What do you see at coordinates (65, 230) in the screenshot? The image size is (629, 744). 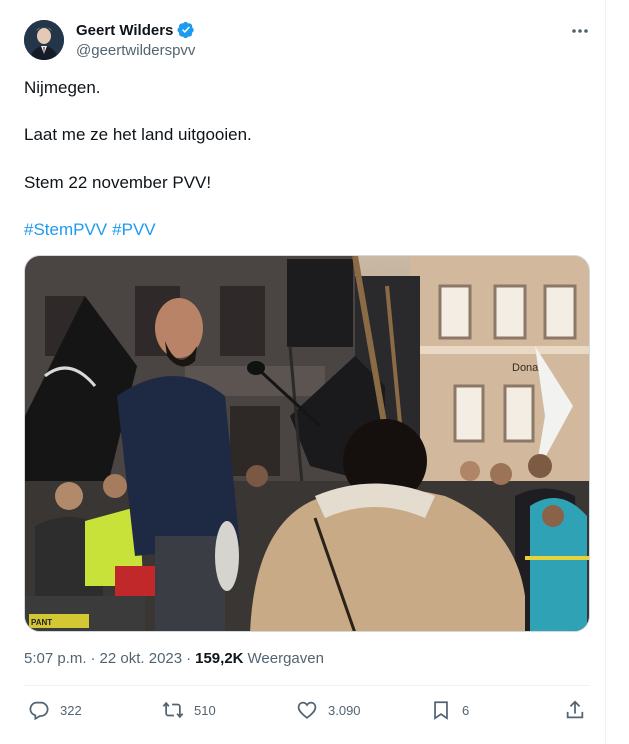 I see `hashtag-link: #StemPVV` at bounding box center [65, 230].